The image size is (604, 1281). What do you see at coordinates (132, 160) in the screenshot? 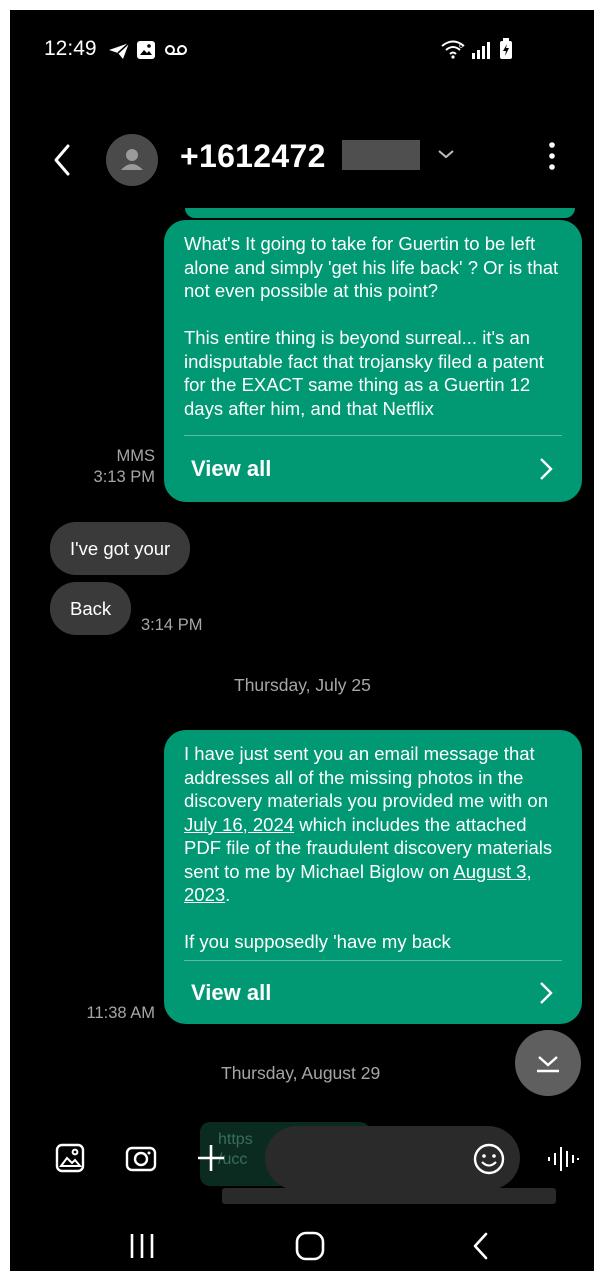
I see `contact-avatar-icon` at bounding box center [132, 160].